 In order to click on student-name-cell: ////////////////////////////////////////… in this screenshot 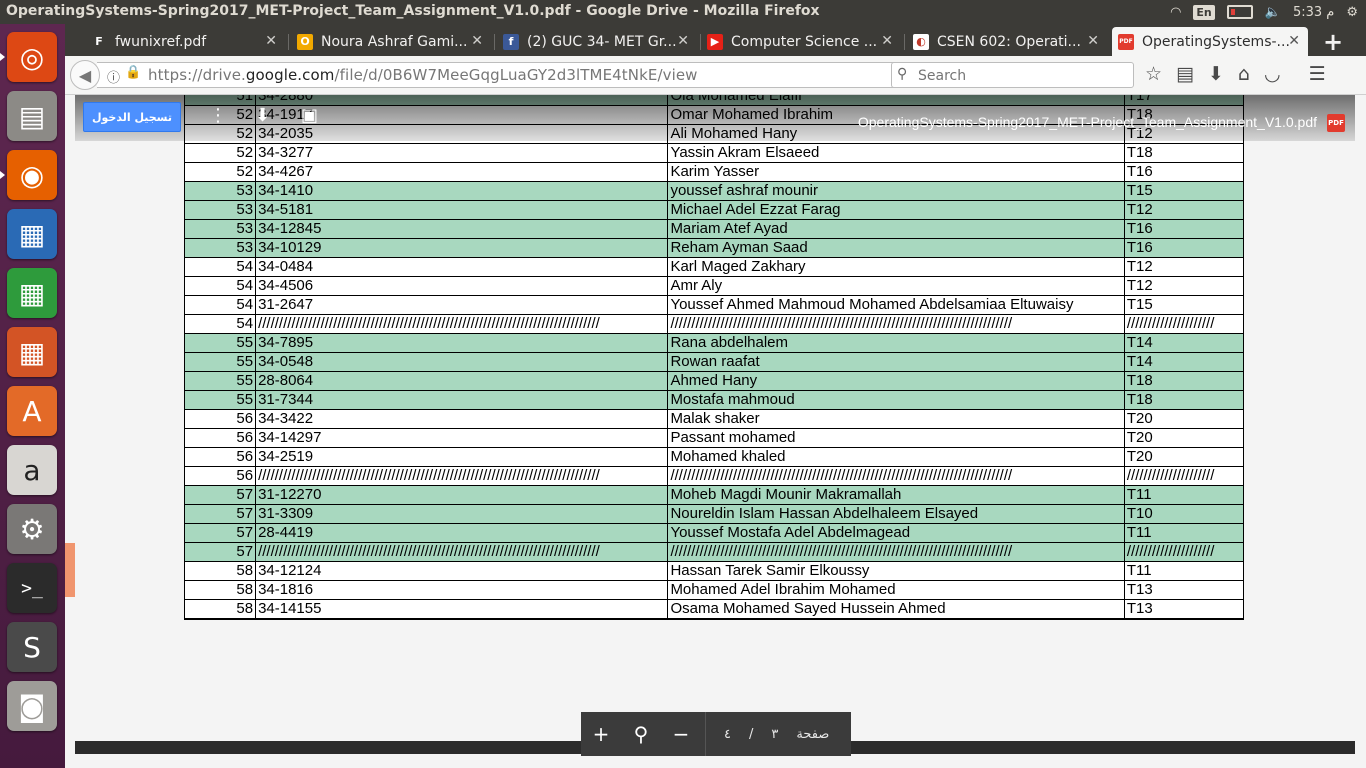, I will do `click(896, 324)`.